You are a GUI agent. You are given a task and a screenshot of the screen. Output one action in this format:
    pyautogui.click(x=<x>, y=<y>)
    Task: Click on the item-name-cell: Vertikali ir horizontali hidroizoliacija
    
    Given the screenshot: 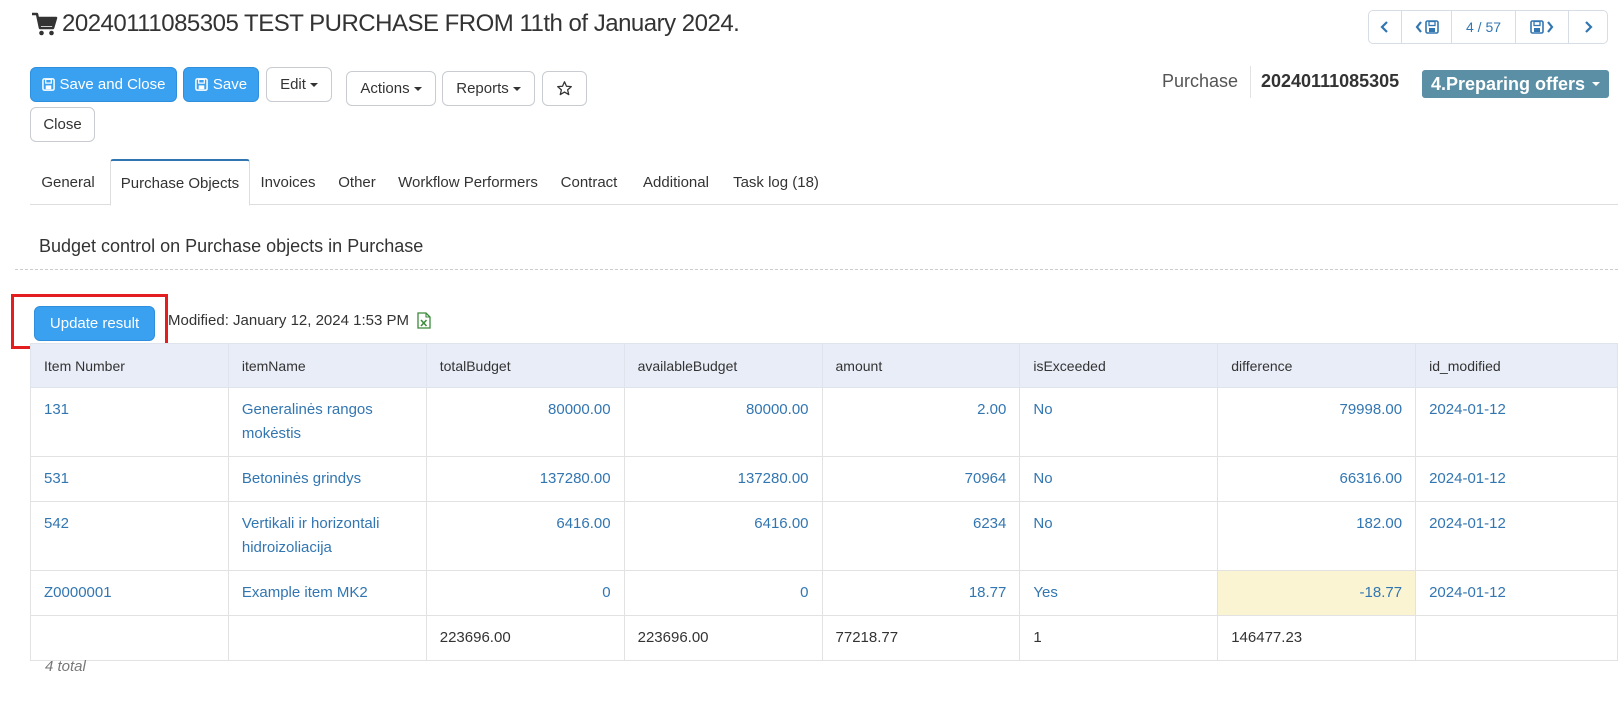 What is the action you would take?
    pyautogui.click(x=327, y=536)
    